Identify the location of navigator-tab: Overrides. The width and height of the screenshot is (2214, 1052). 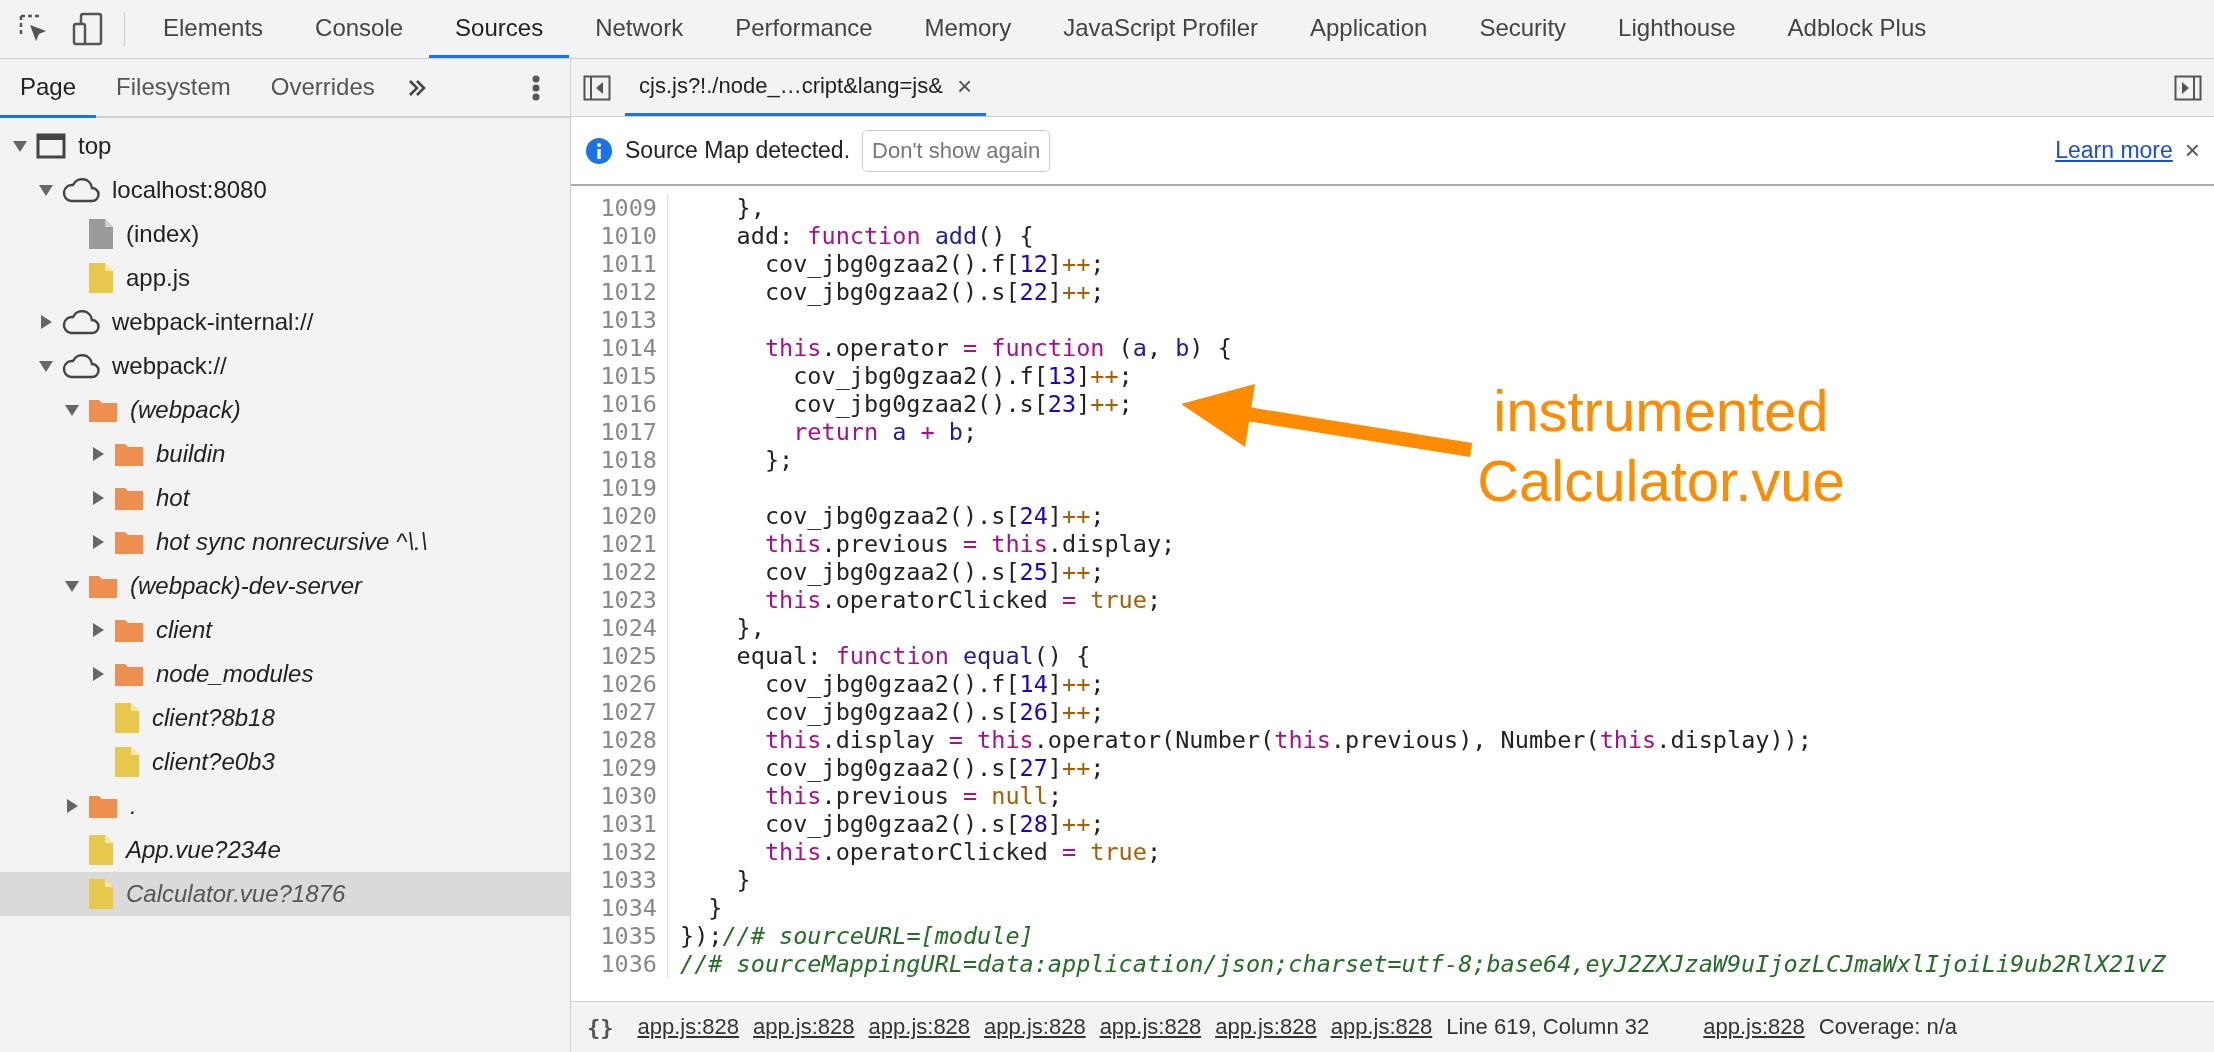
(322, 88).